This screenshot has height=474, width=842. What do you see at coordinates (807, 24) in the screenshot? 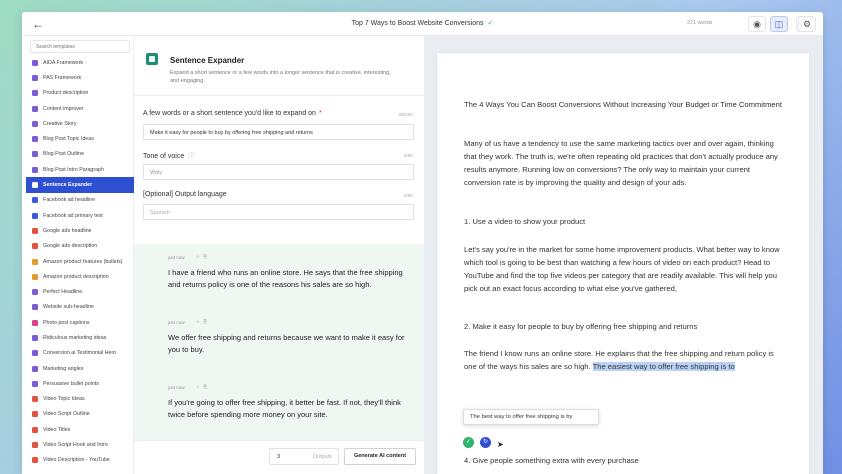
I see `settings-gear-icon: ⚙` at bounding box center [807, 24].